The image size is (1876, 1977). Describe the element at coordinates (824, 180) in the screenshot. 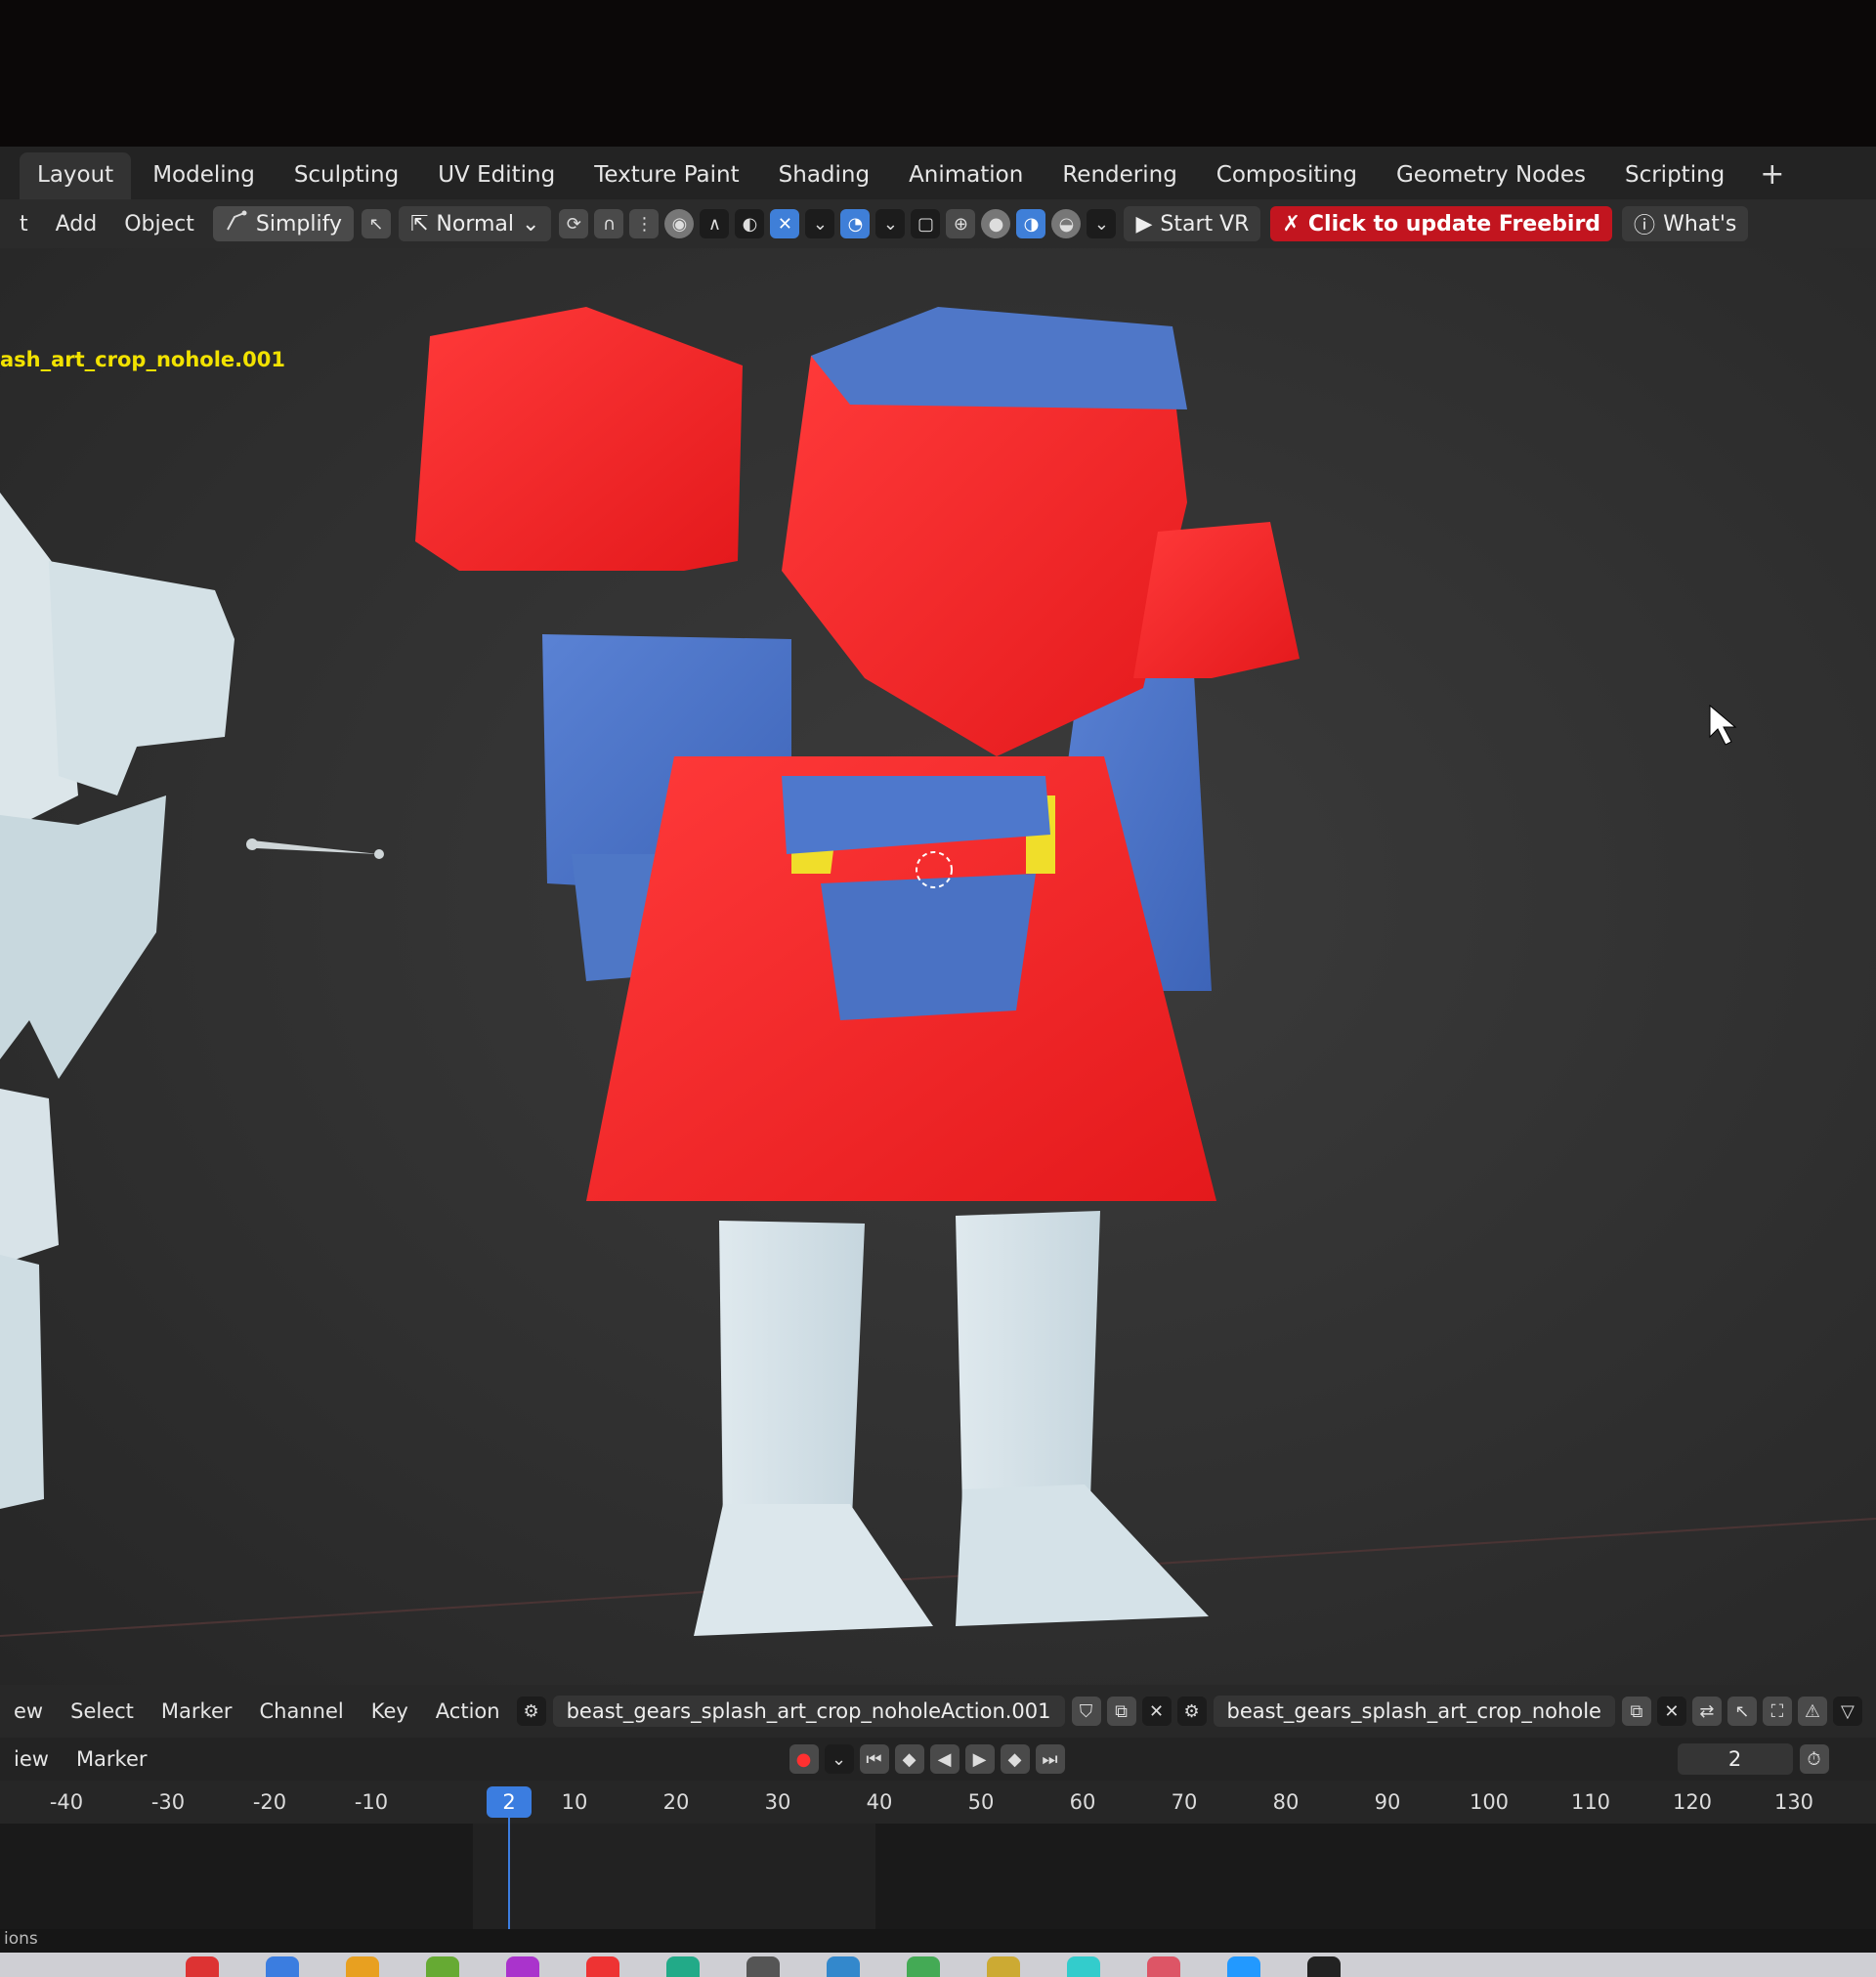

I see `tab-shading: Shading` at that location.